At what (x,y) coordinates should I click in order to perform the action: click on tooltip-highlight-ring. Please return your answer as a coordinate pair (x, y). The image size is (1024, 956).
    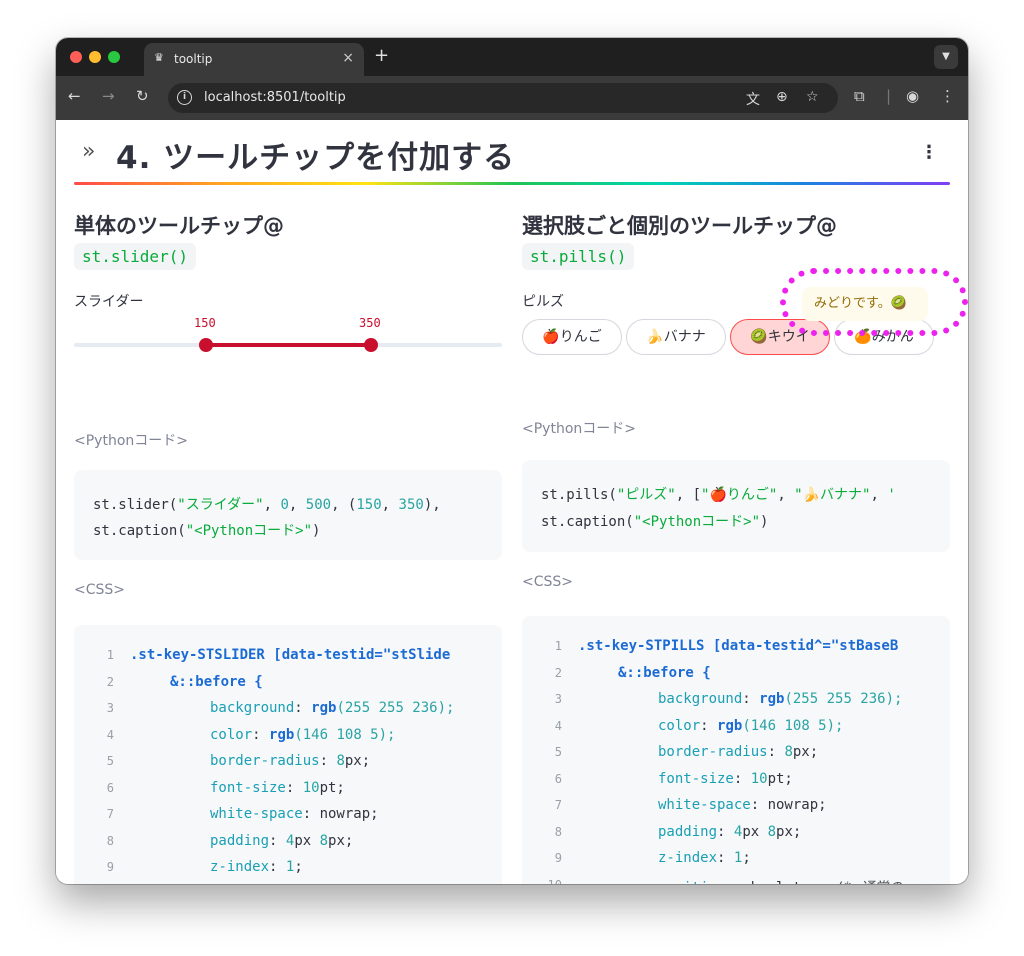
    Looking at the image, I should click on (874, 302).